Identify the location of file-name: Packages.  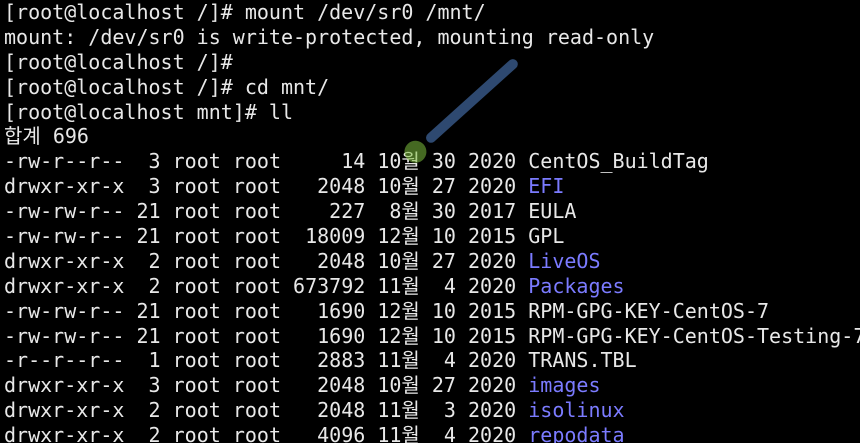
(576, 285).